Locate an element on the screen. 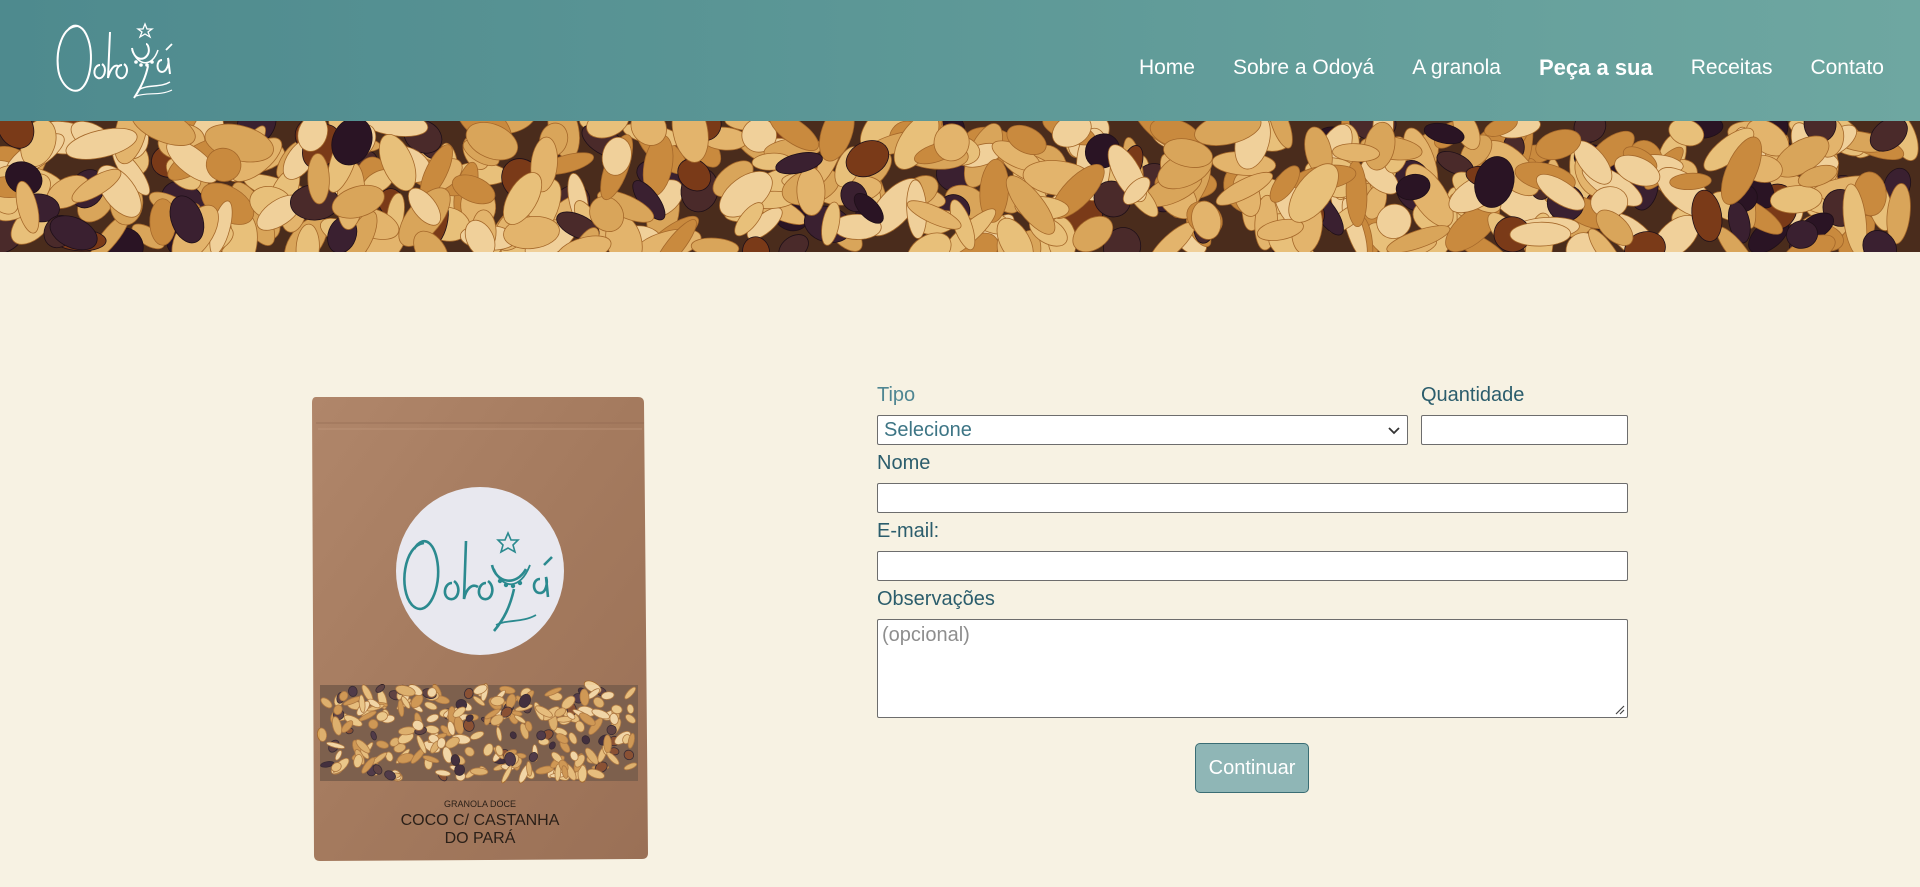 The image size is (1920, 887). resize-handle-icon is located at coordinates (1619, 709).